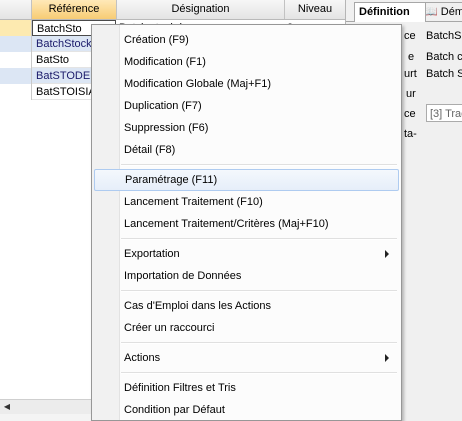 This screenshot has width=462, height=421. Describe the element at coordinates (246, 128) in the screenshot. I see `menu-item-suppression: Suppression (F6)` at that location.